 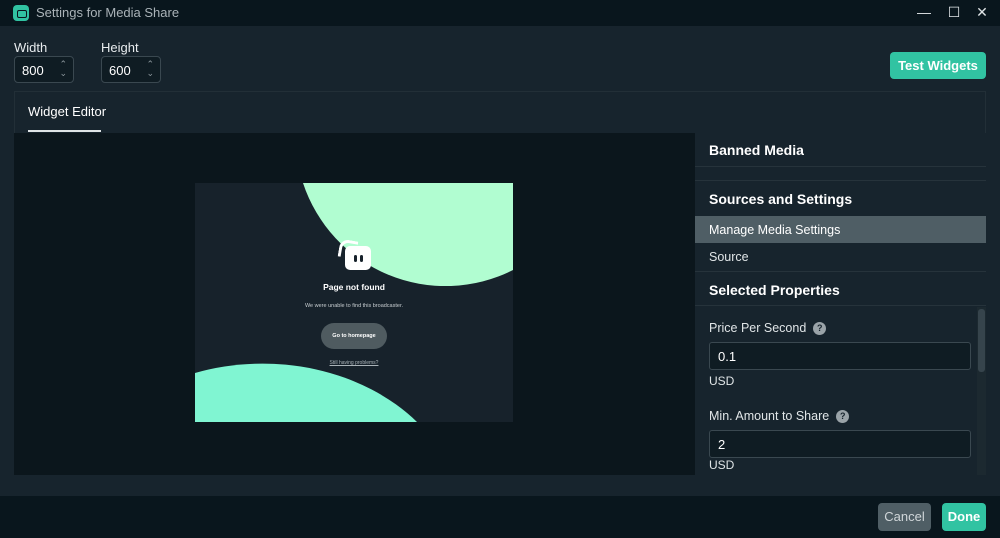 I want to click on footer, so click(x=500, y=517).